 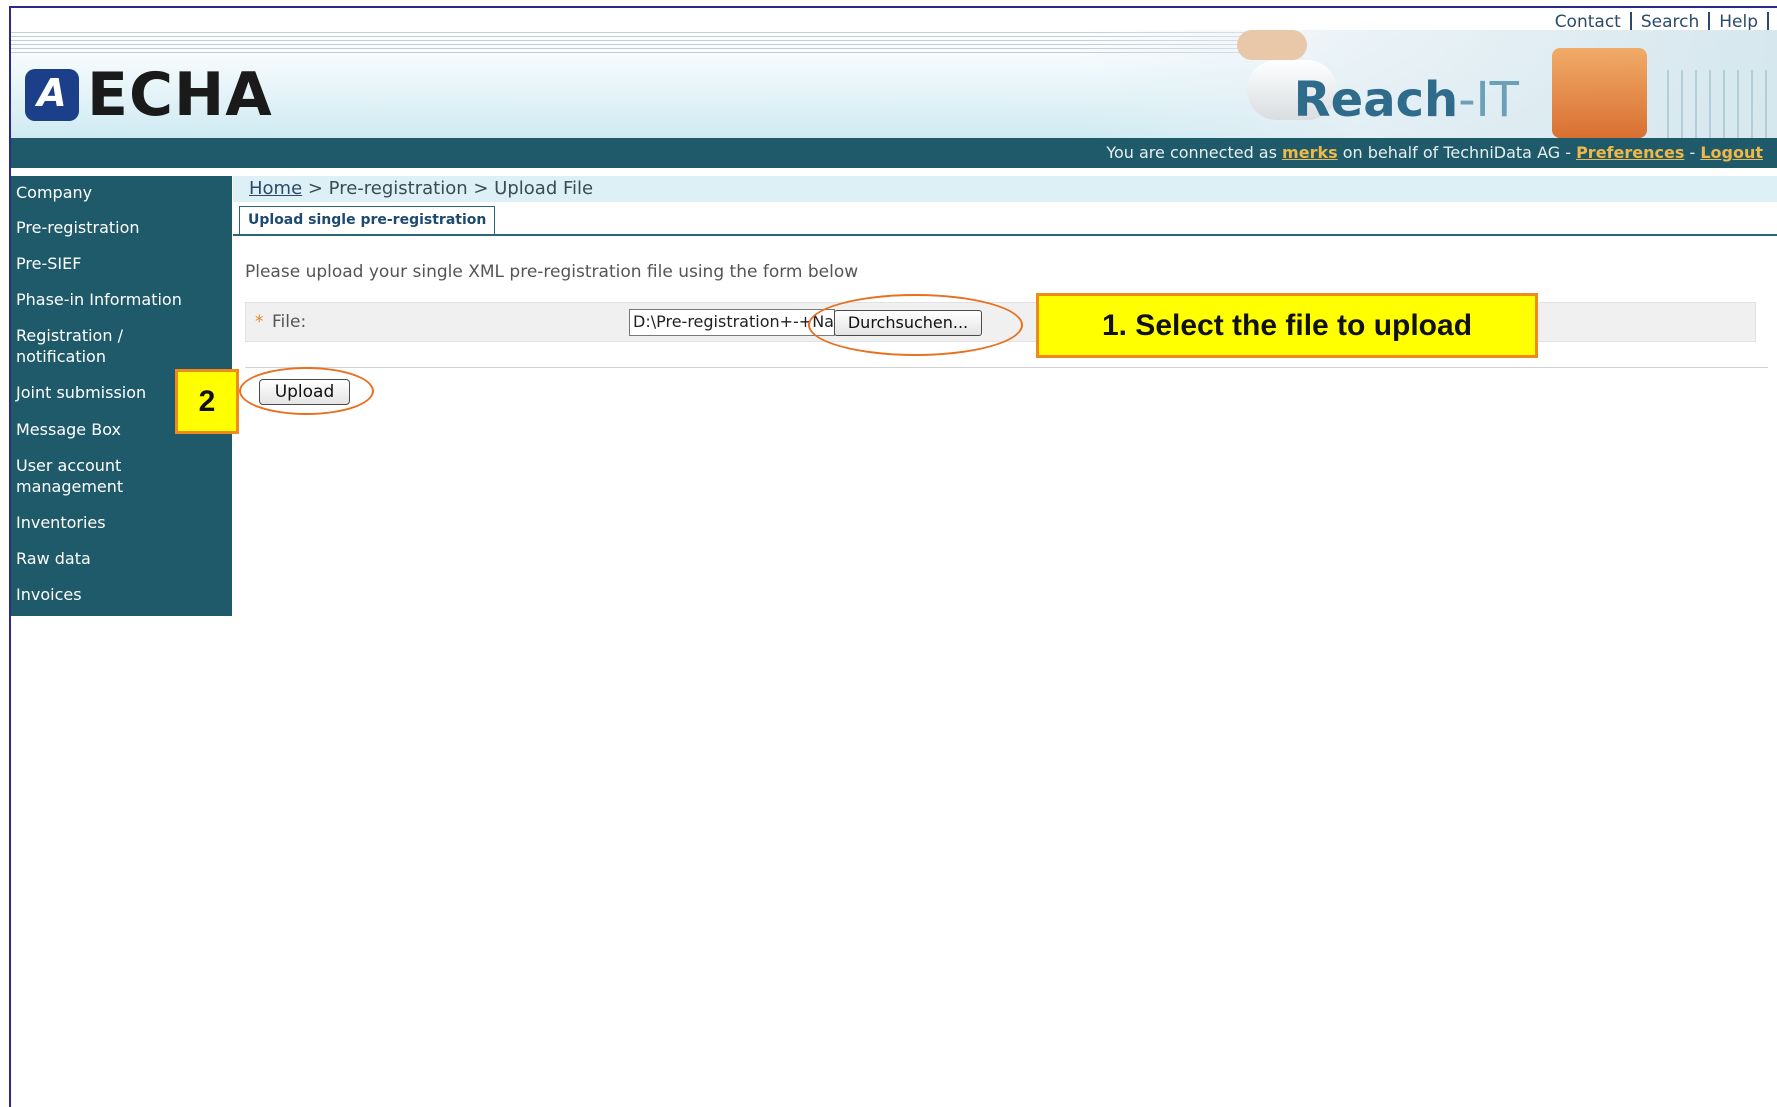 I want to click on user-link: merks, so click(x=1310, y=152).